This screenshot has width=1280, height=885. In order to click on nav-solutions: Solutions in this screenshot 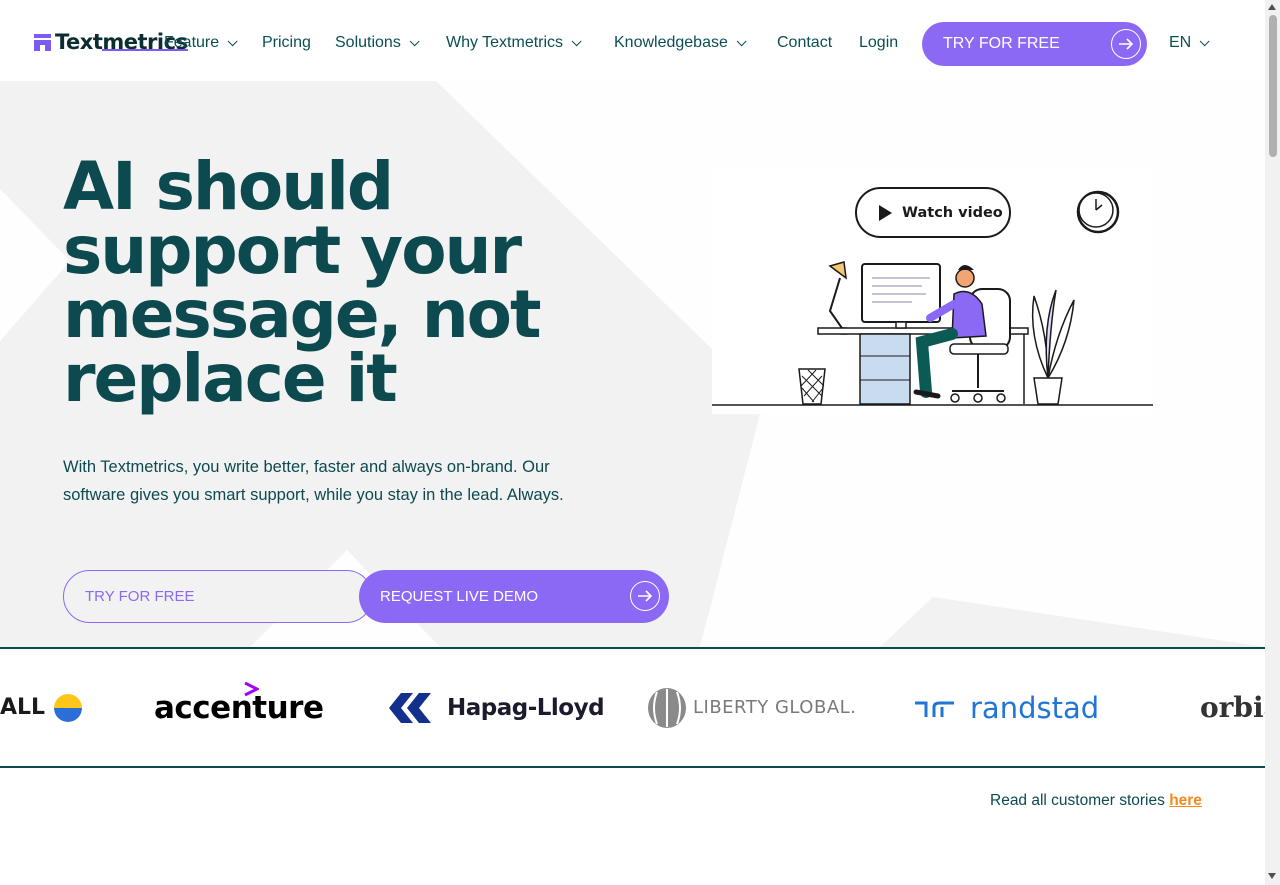, I will do `click(377, 43)`.